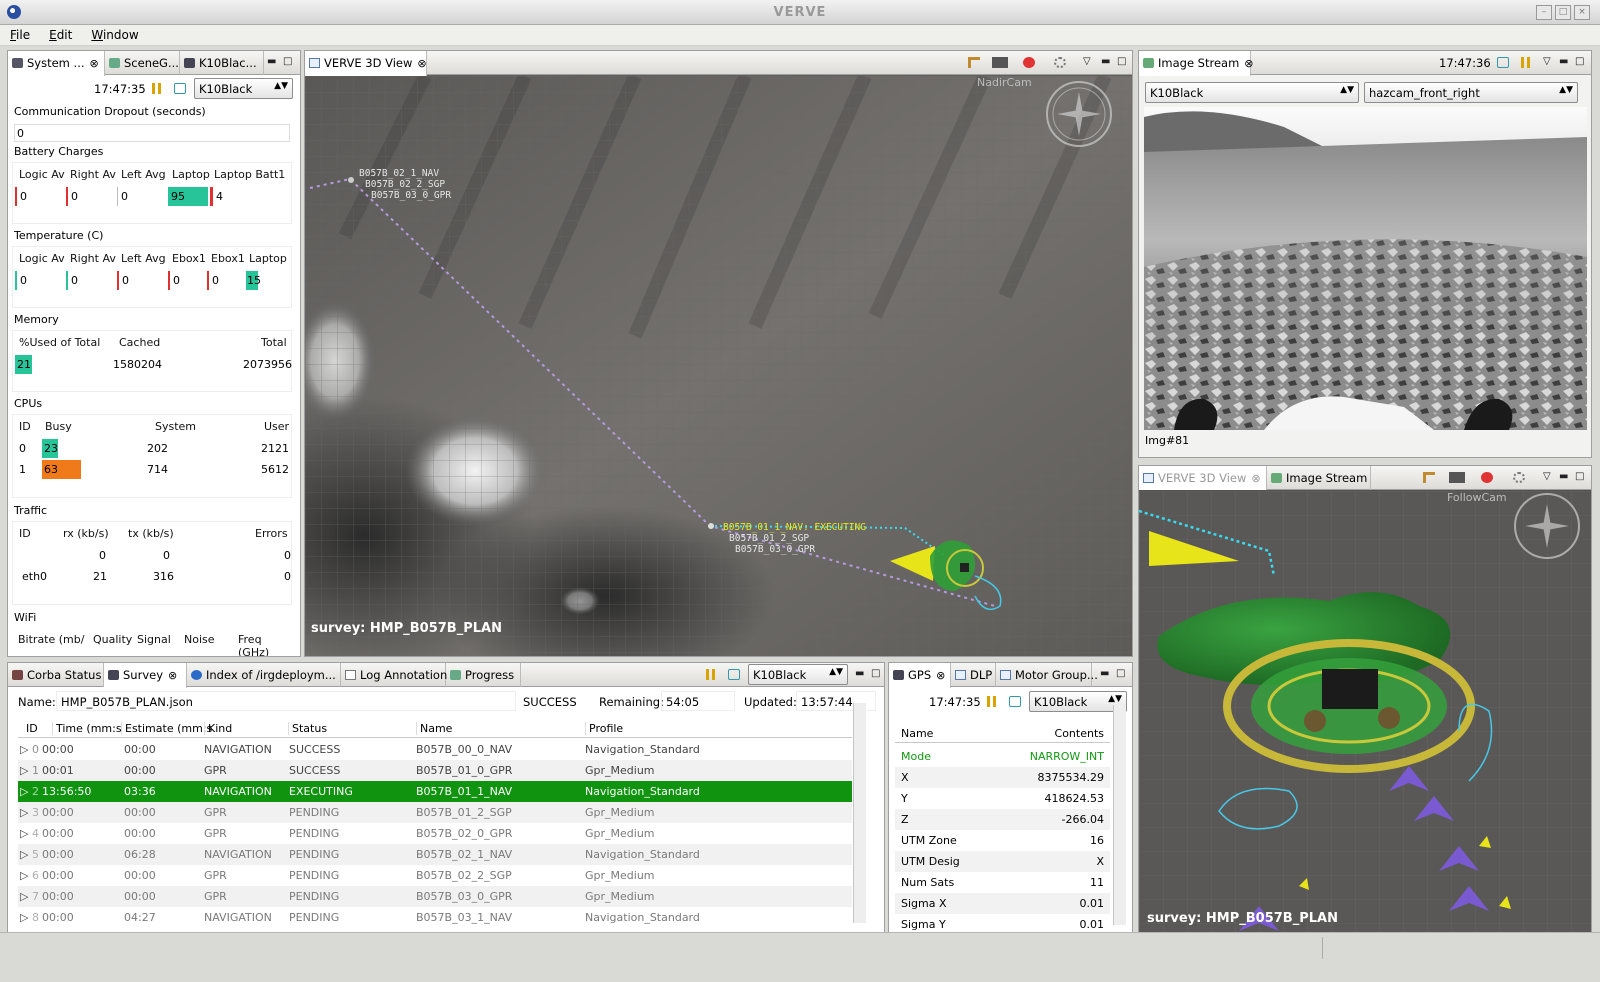  What do you see at coordinates (859, 813) in the screenshot?
I see `survey-scrollbar` at bounding box center [859, 813].